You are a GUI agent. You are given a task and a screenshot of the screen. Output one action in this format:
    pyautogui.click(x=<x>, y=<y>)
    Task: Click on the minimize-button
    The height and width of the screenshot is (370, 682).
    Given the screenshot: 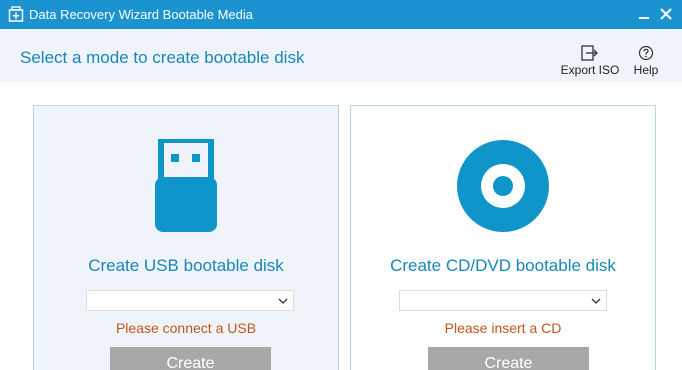 What is the action you would take?
    pyautogui.click(x=644, y=14)
    